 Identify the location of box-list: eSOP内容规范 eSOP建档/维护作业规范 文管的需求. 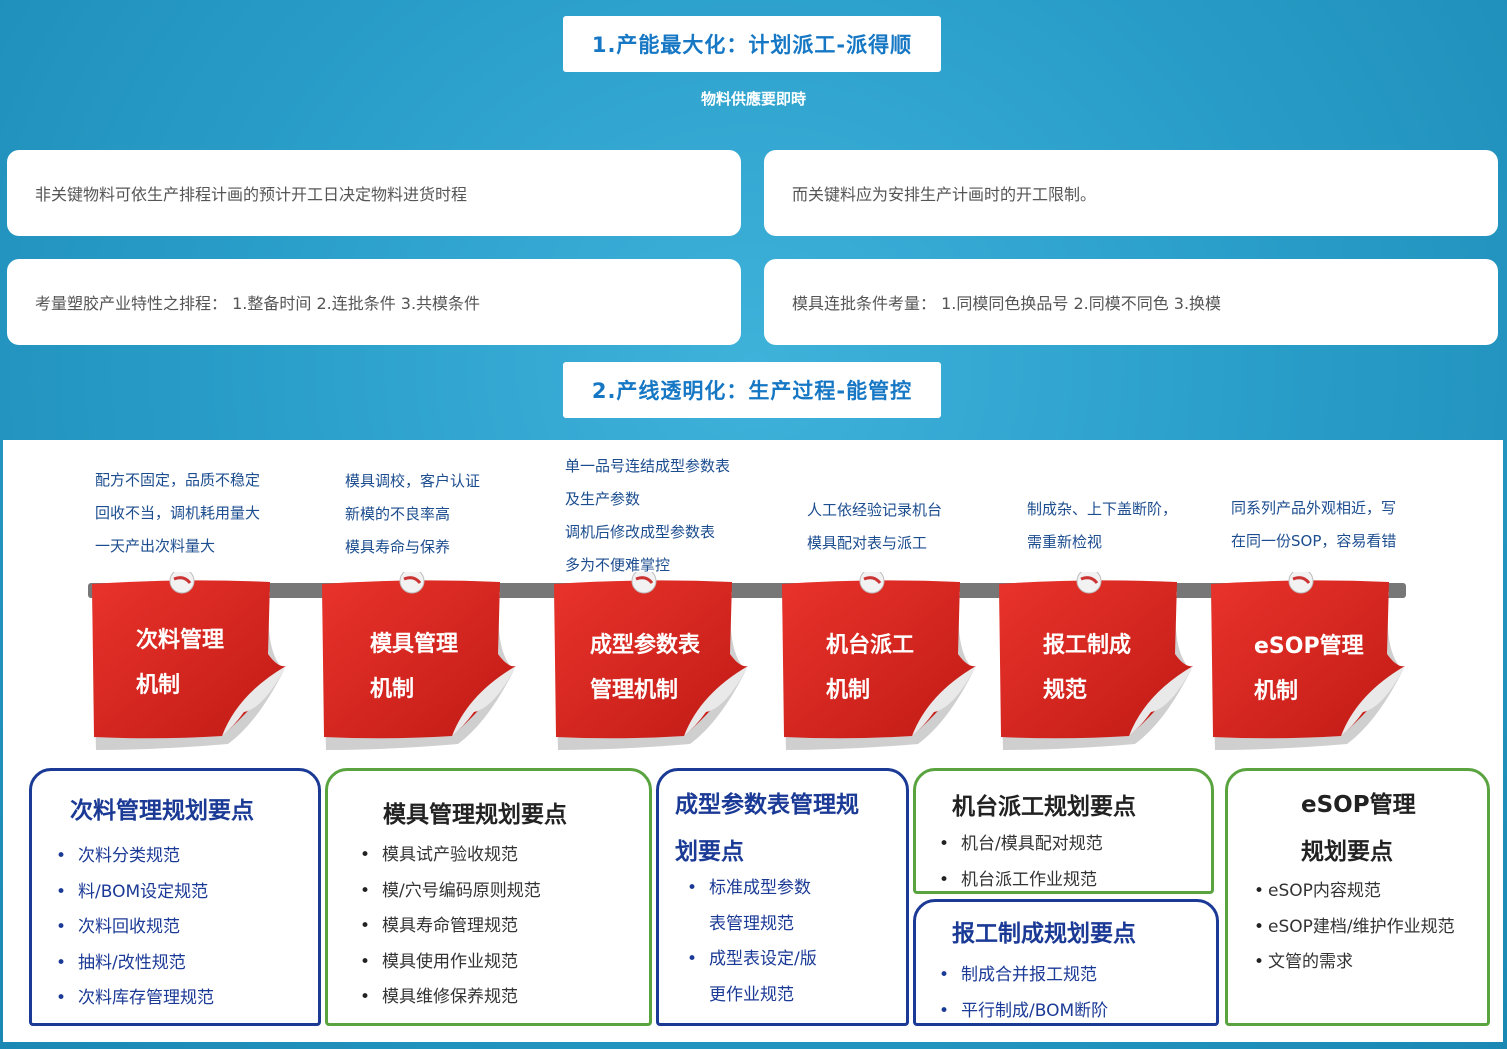
(1354, 927).